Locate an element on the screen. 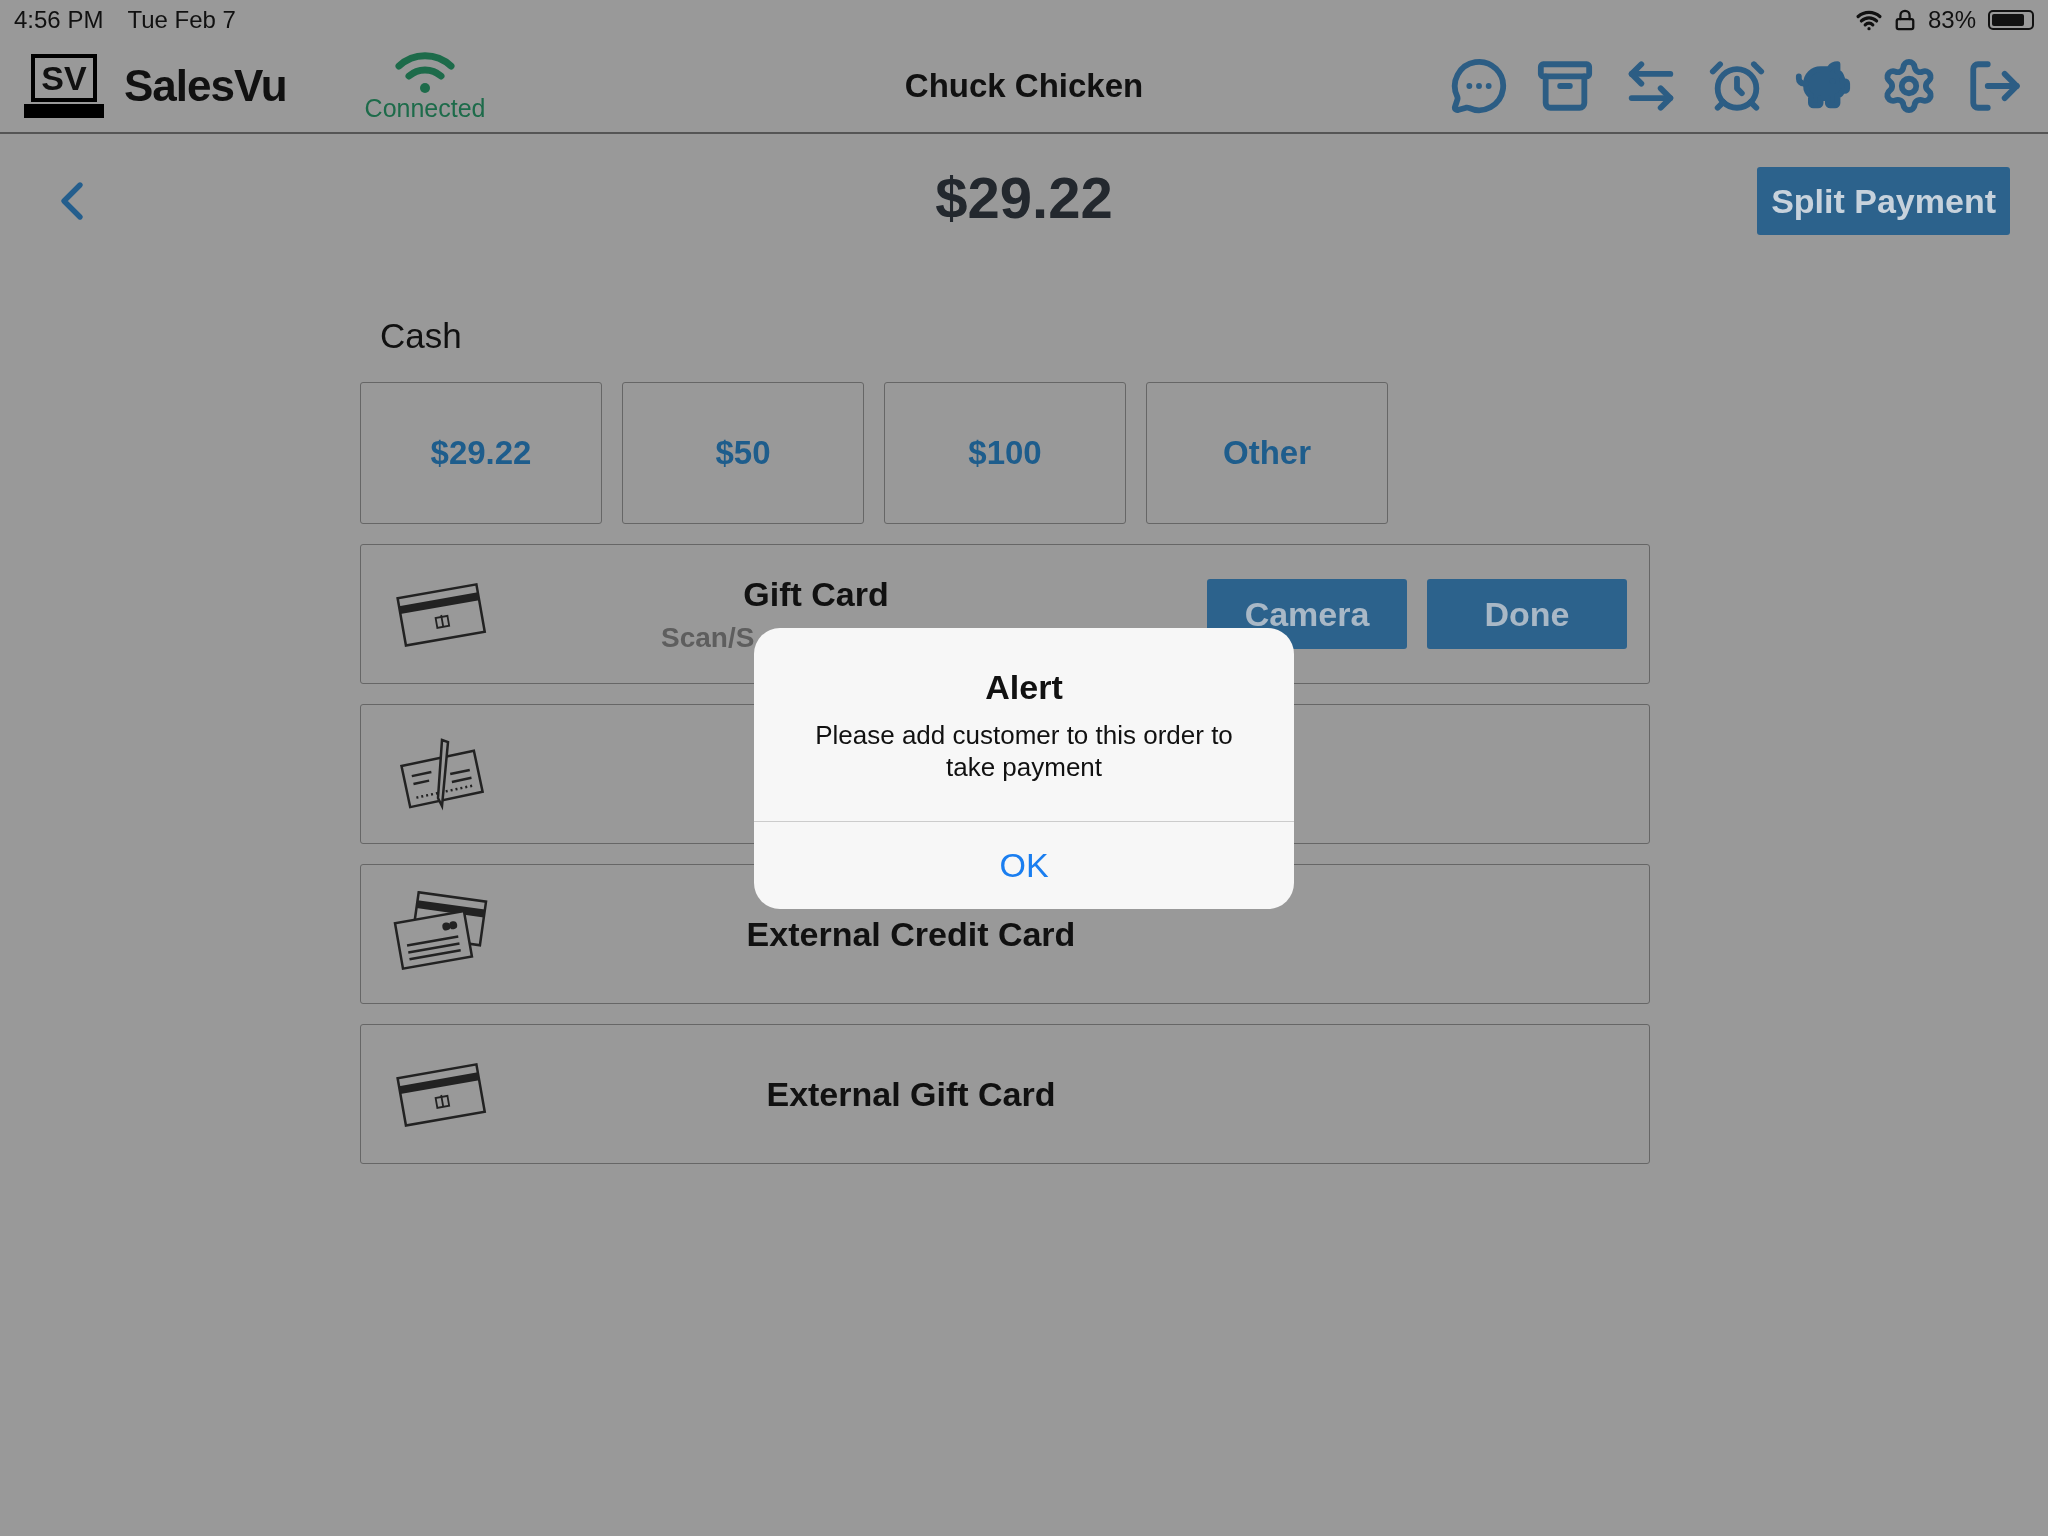 The height and width of the screenshot is (1536, 2048). register-base-icon is located at coordinates (64, 111).